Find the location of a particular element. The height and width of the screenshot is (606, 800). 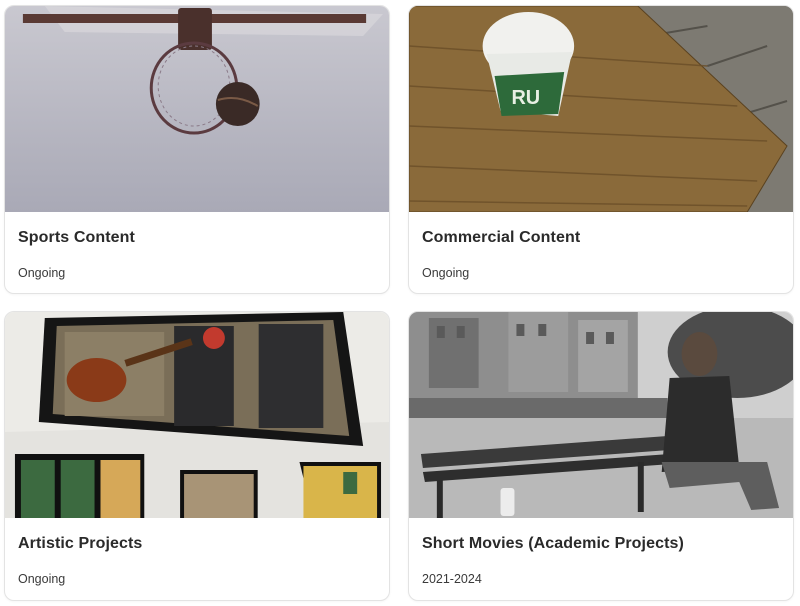

card-title: Artistic Projects is located at coordinates (80, 543).